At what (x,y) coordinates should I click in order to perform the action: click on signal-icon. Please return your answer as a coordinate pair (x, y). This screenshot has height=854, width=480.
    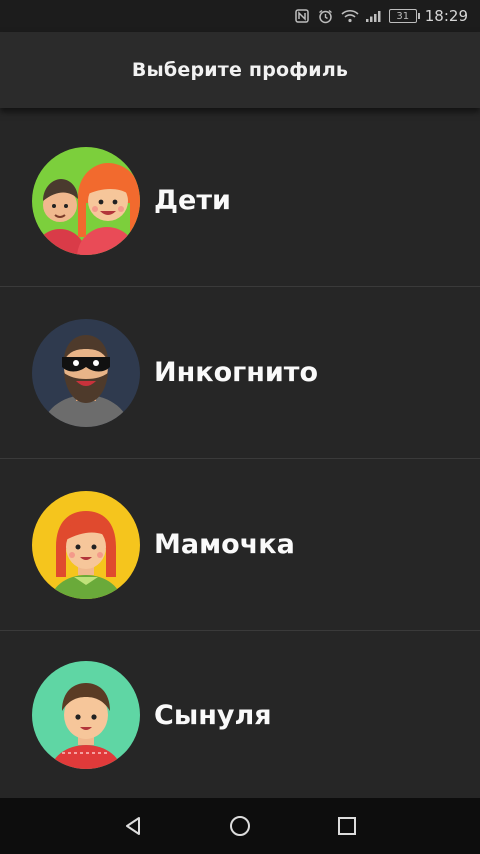
    Looking at the image, I should click on (374, 16).